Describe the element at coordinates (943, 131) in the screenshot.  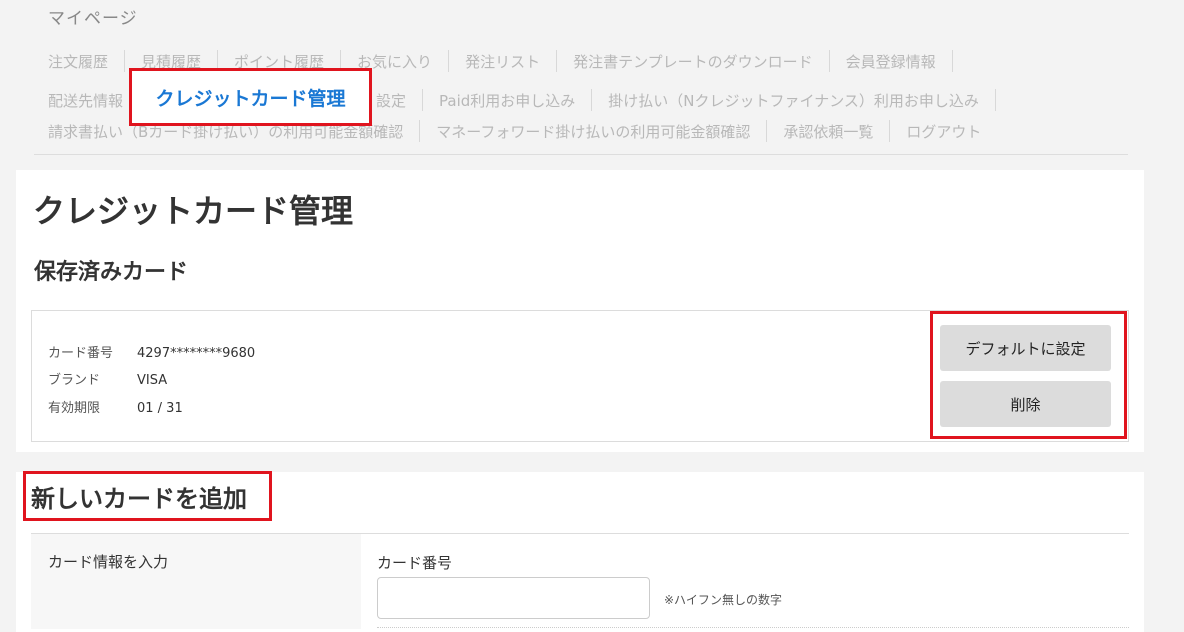
I see `nav-logout: ログアウト` at that location.